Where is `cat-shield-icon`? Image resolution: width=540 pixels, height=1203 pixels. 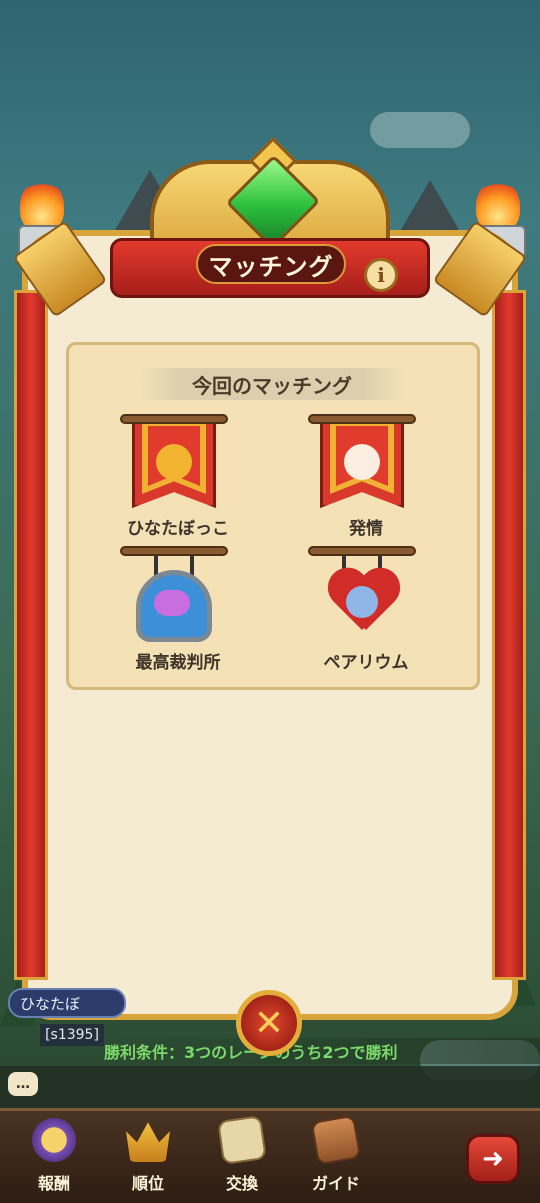 cat-shield-icon is located at coordinates (174, 601).